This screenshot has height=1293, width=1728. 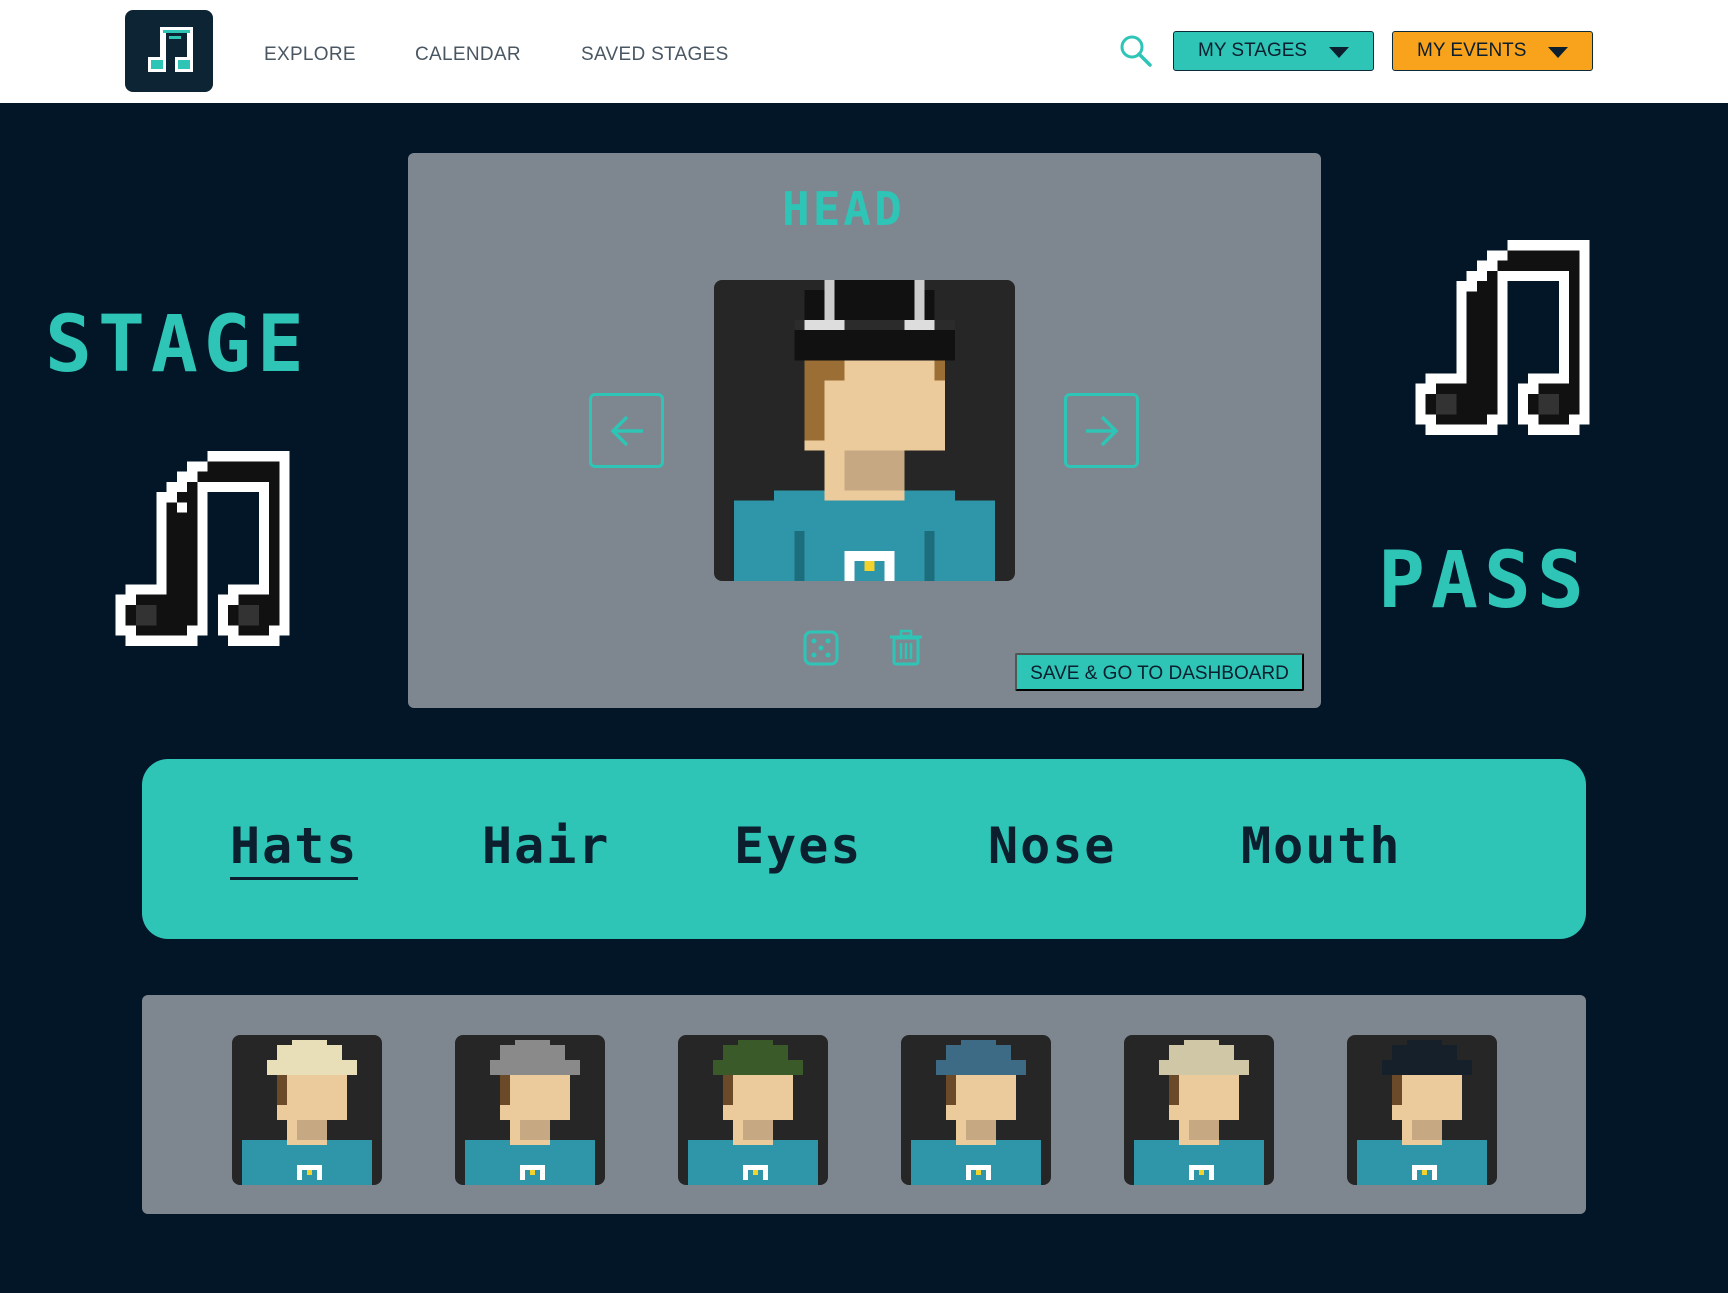 What do you see at coordinates (798, 846) in the screenshot?
I see `tab-eyes: Eyes` at bounding box center [798, 846].